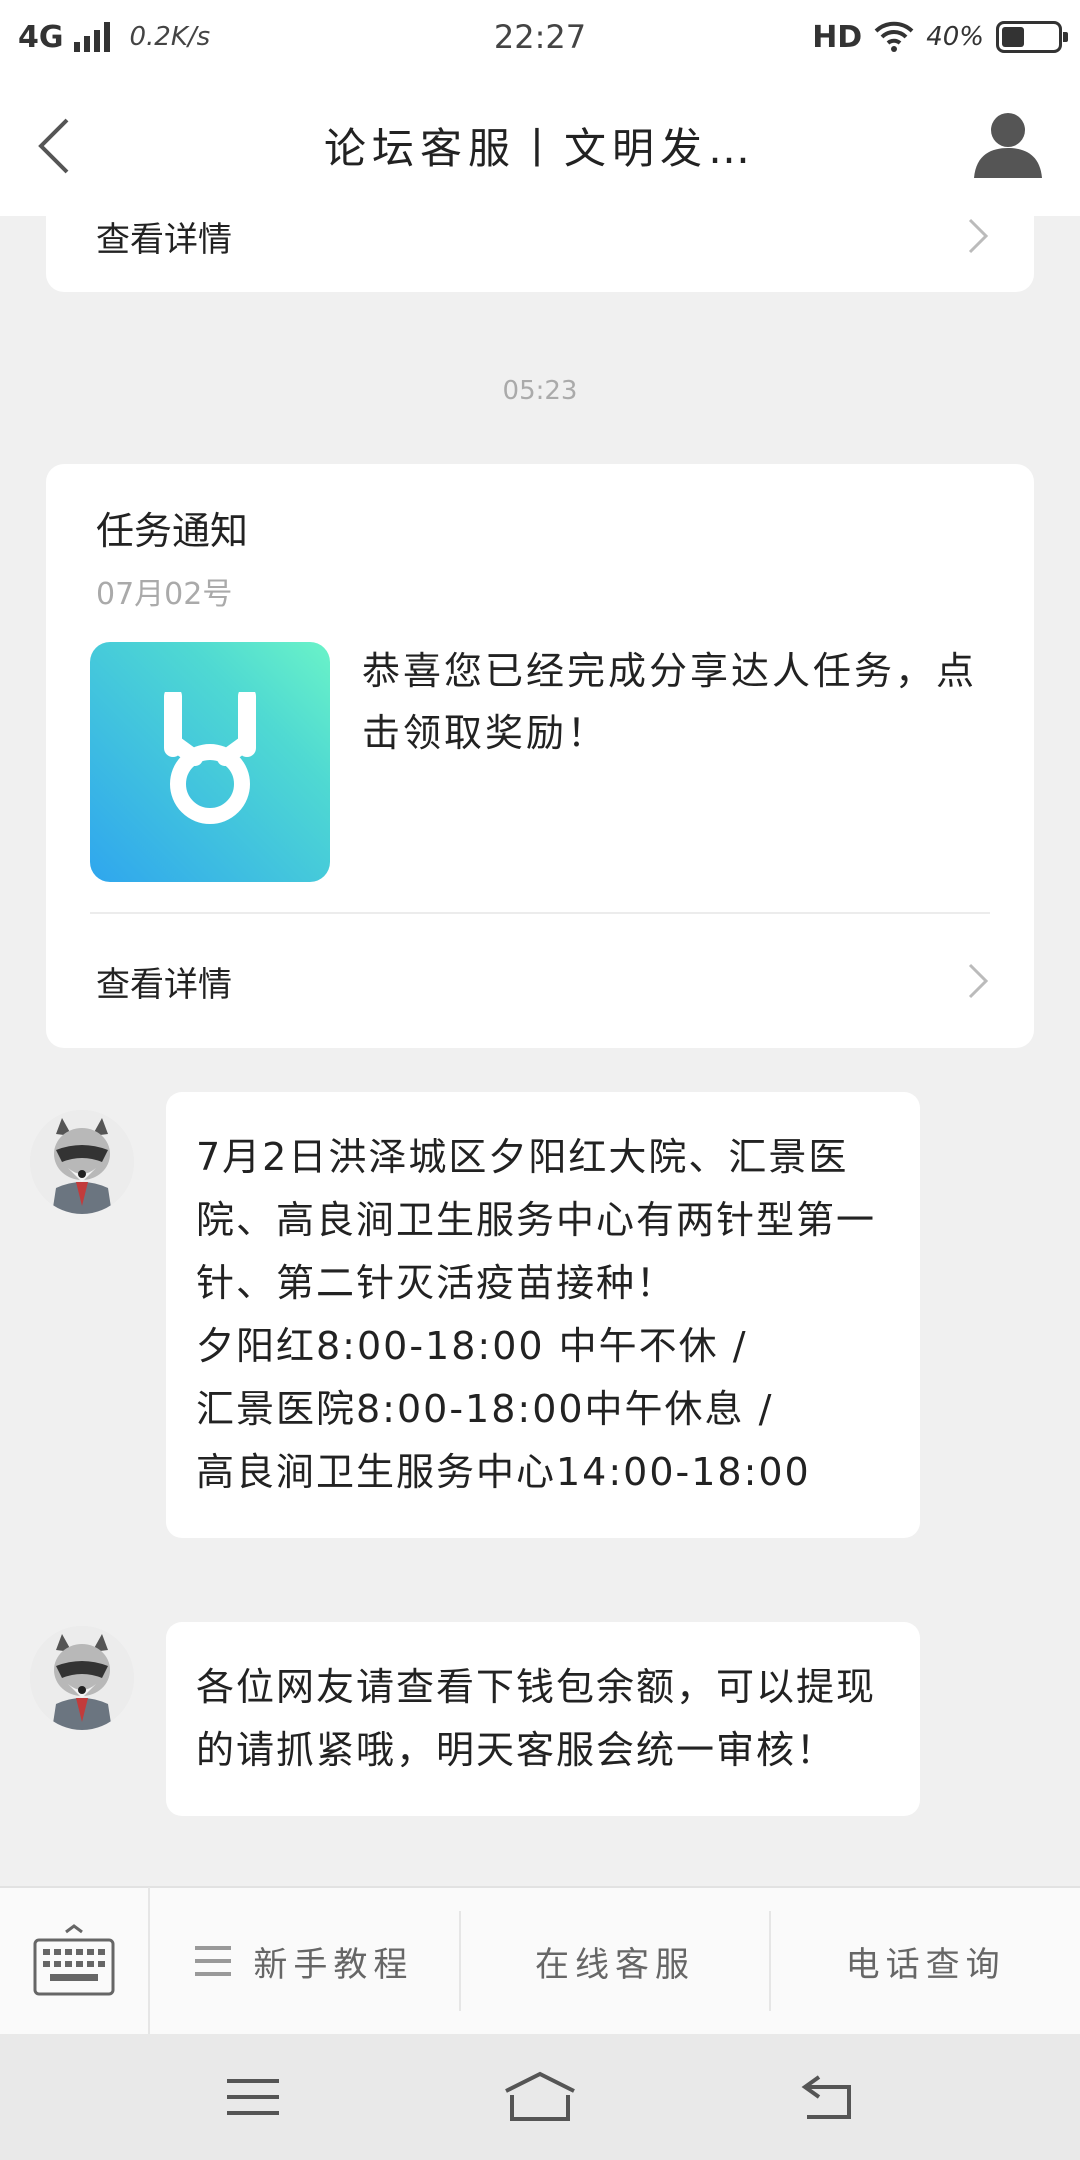 The height and width of the screenshot is (2160, 1080). Describe the element at coordinates (164, 594) in the screenshot. I see `card-date: 07月02号` at that location.